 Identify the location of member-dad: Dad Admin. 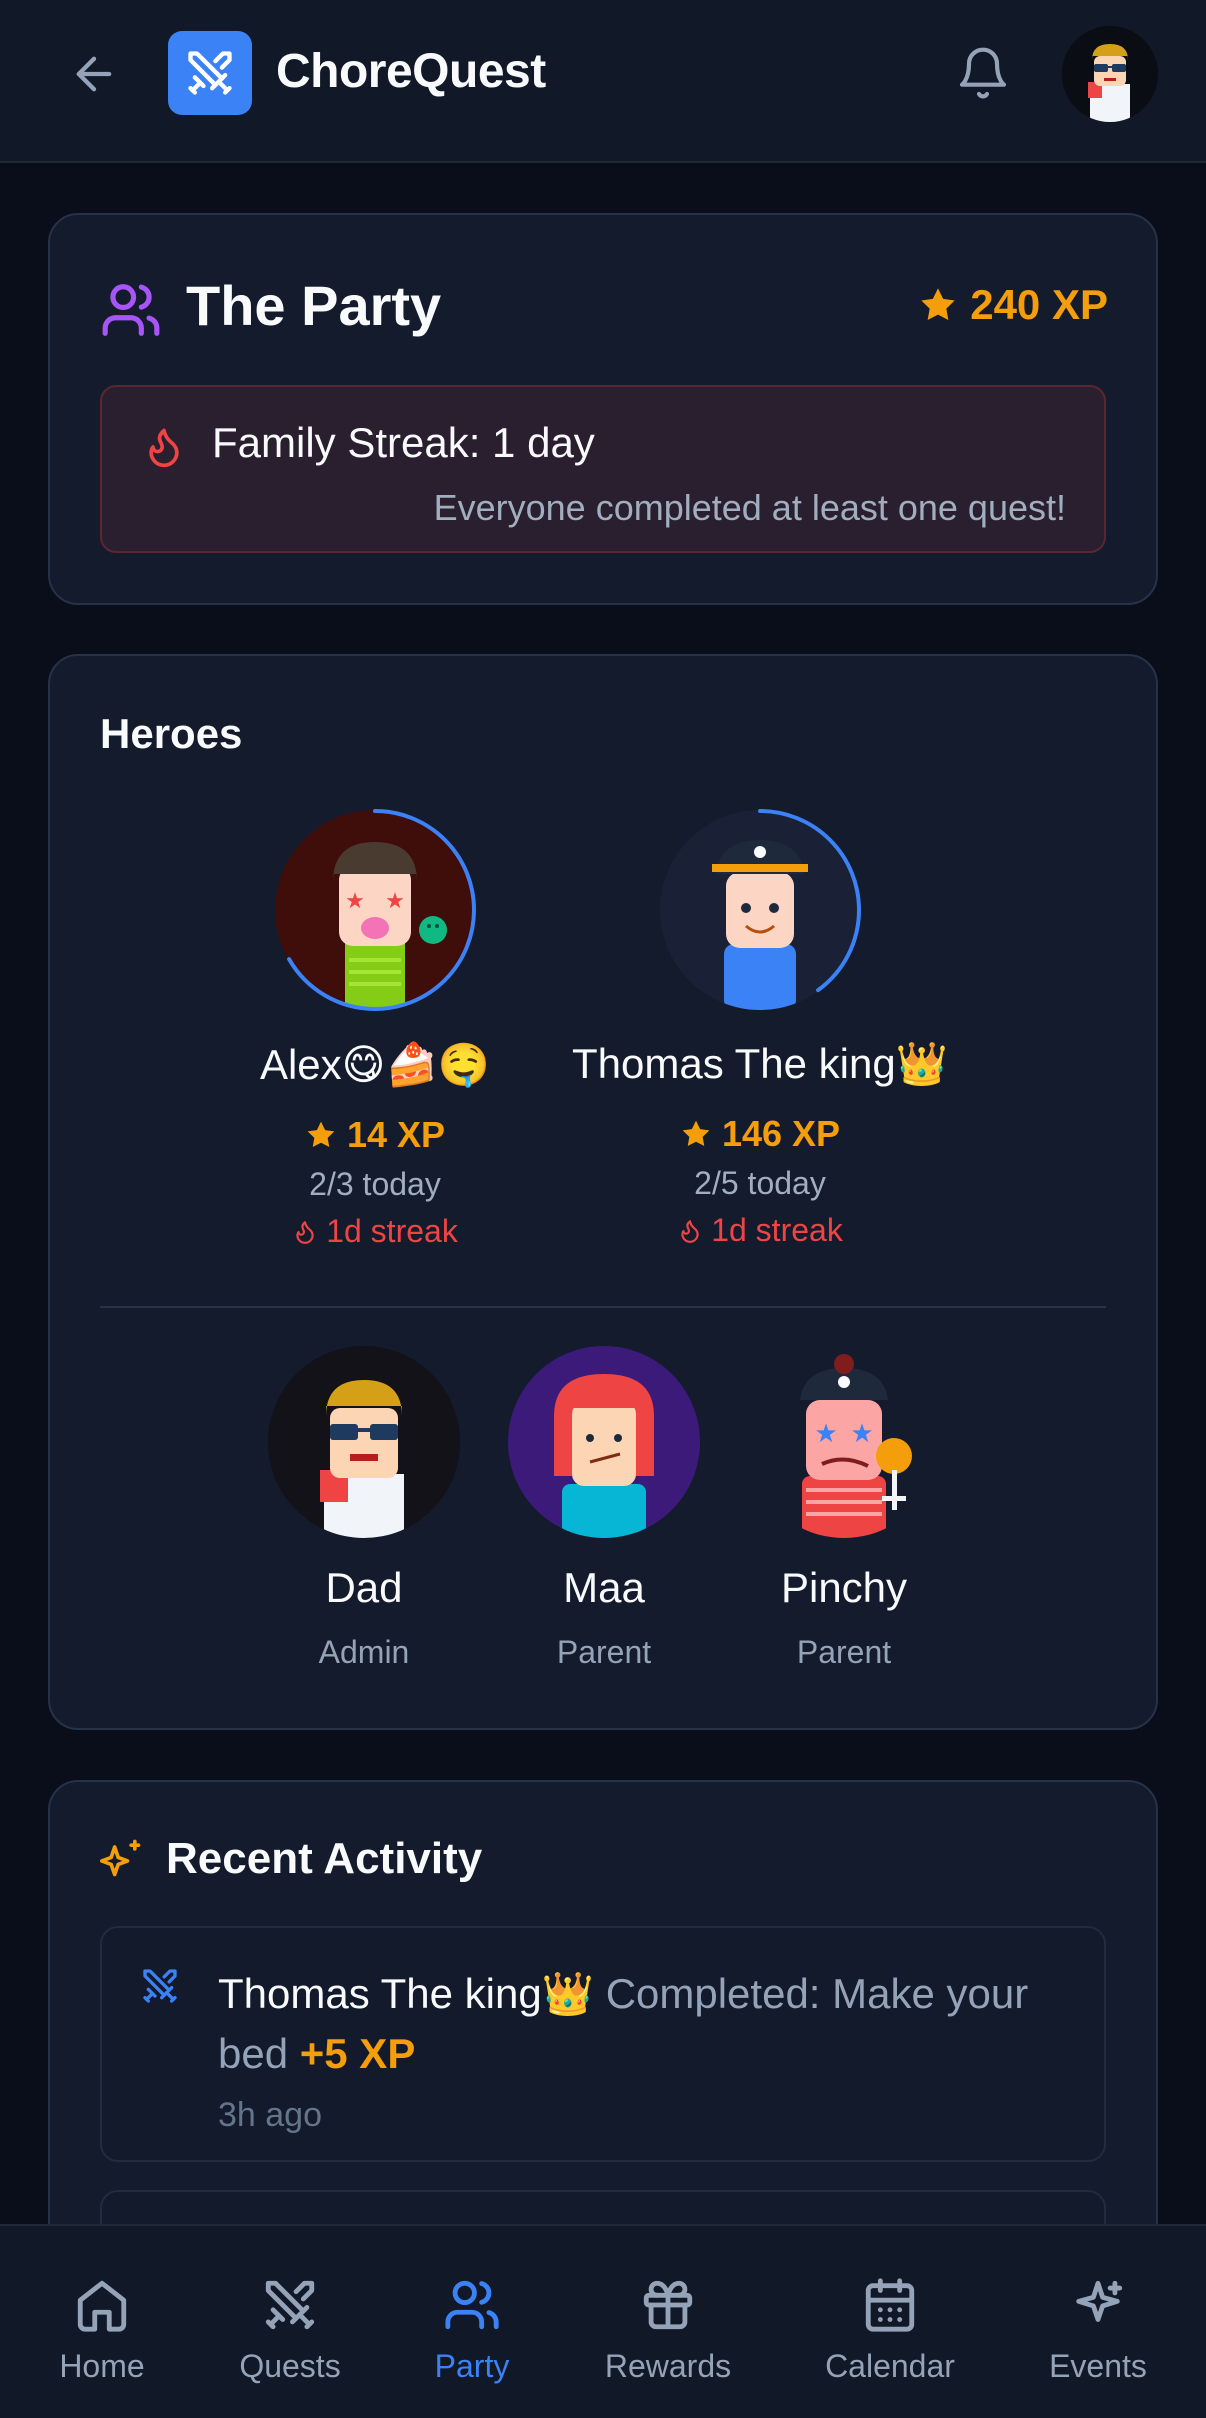
(364, 1508).